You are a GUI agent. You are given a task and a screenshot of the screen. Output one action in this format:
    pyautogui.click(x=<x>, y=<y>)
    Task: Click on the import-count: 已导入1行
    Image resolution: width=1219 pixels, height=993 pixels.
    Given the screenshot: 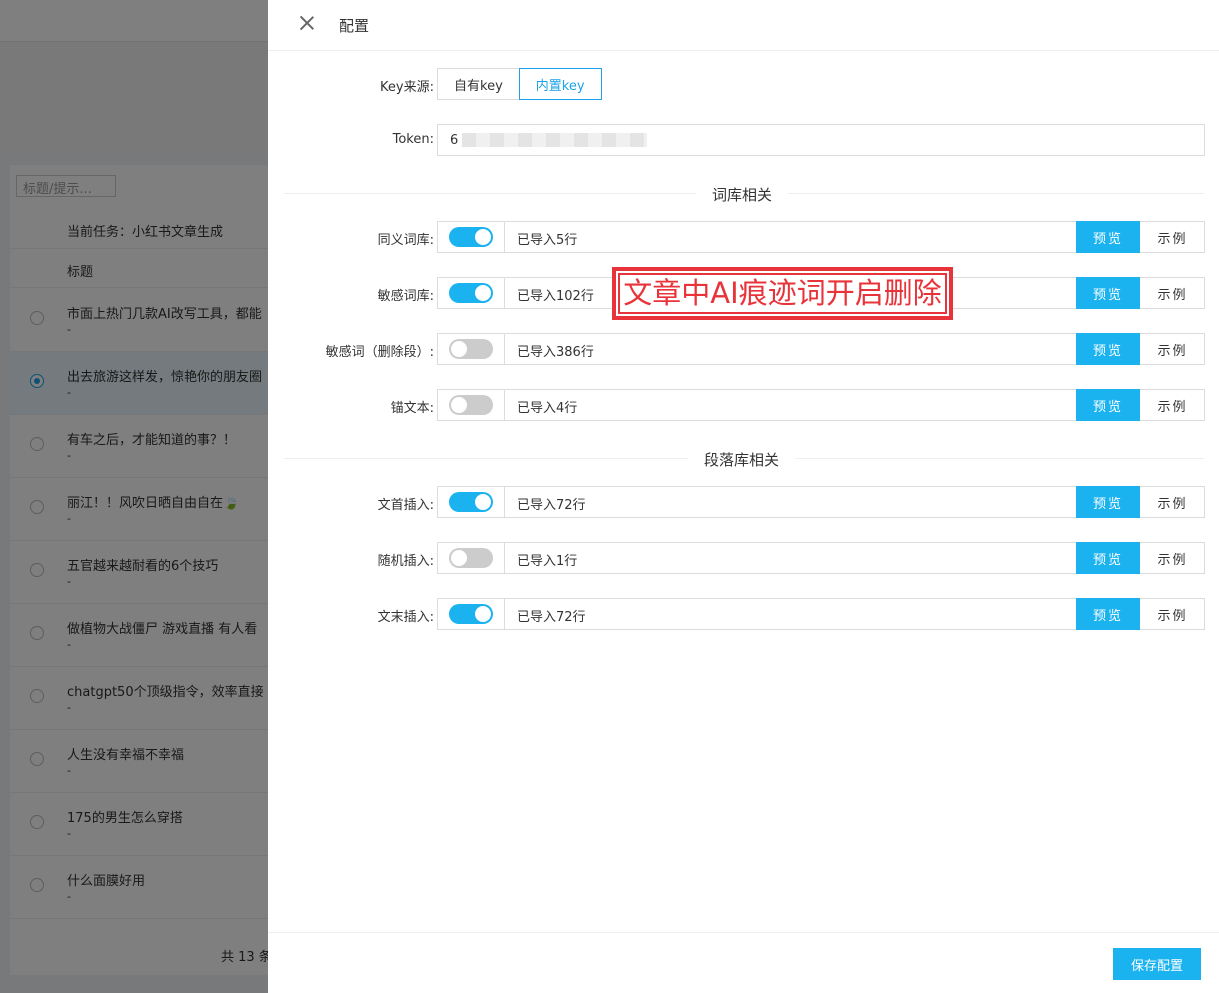 What is the action you would take?
    pyautogui.click(x=547, y=561)
    